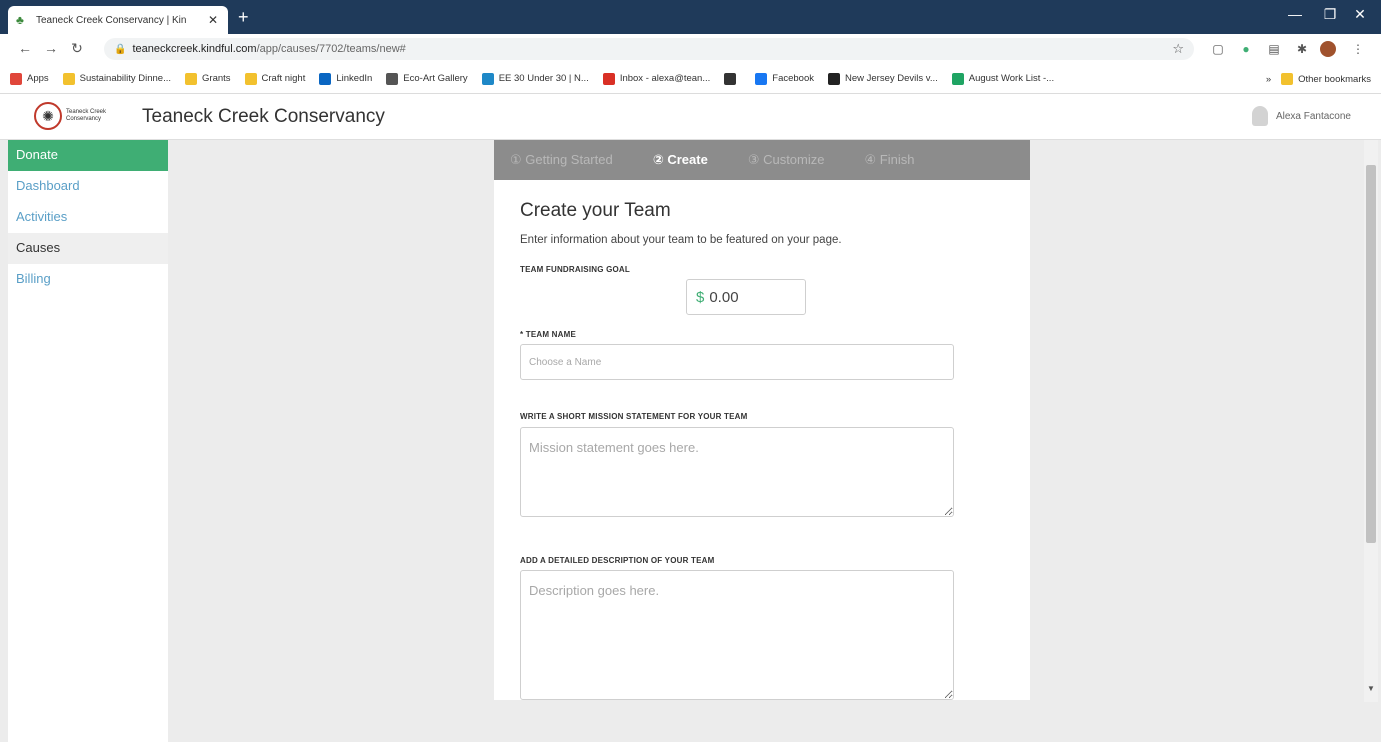 Image resolution: width=1381 pixels, height=742 pixels. What do you see at coordinates (88, 279) in the screenshot?
I see `sidebar-item-billing: Billing` at bounding box center [88, 279].